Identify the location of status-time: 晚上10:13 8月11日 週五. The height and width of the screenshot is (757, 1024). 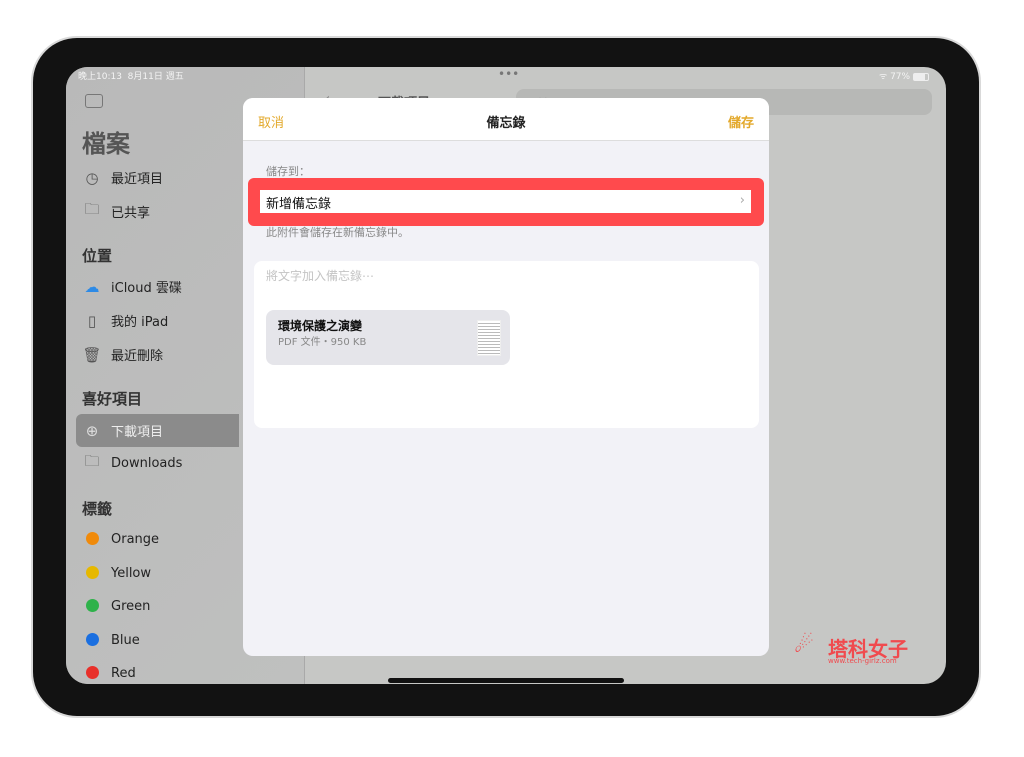
(131, 75).